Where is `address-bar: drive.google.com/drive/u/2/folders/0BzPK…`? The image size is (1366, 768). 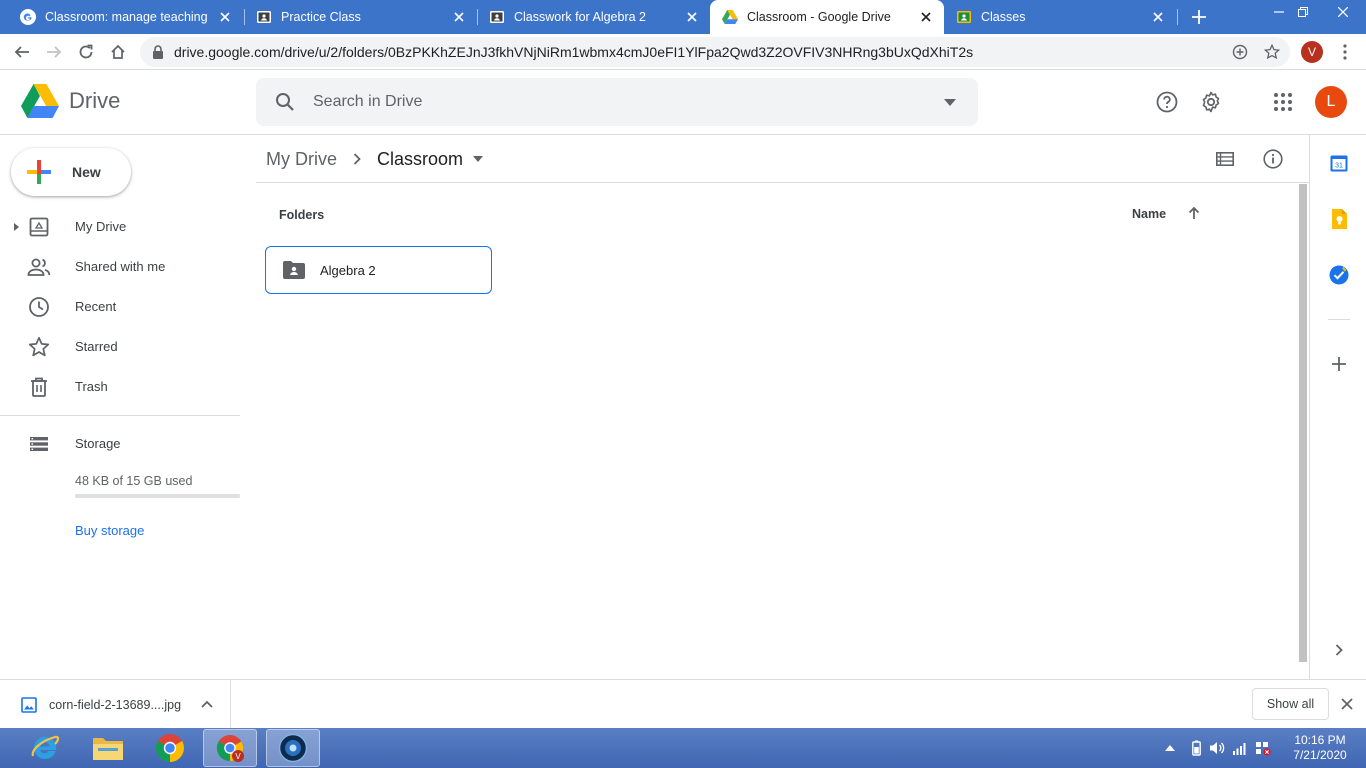 address-bar: drive.google.com/drive/u/2/folders/0BzPK… is located at coordinates (715, 52).